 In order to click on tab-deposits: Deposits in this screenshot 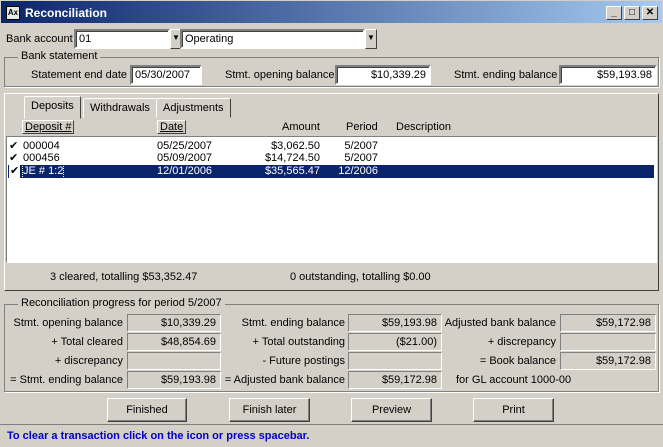, I will do `click(52, 107)`.